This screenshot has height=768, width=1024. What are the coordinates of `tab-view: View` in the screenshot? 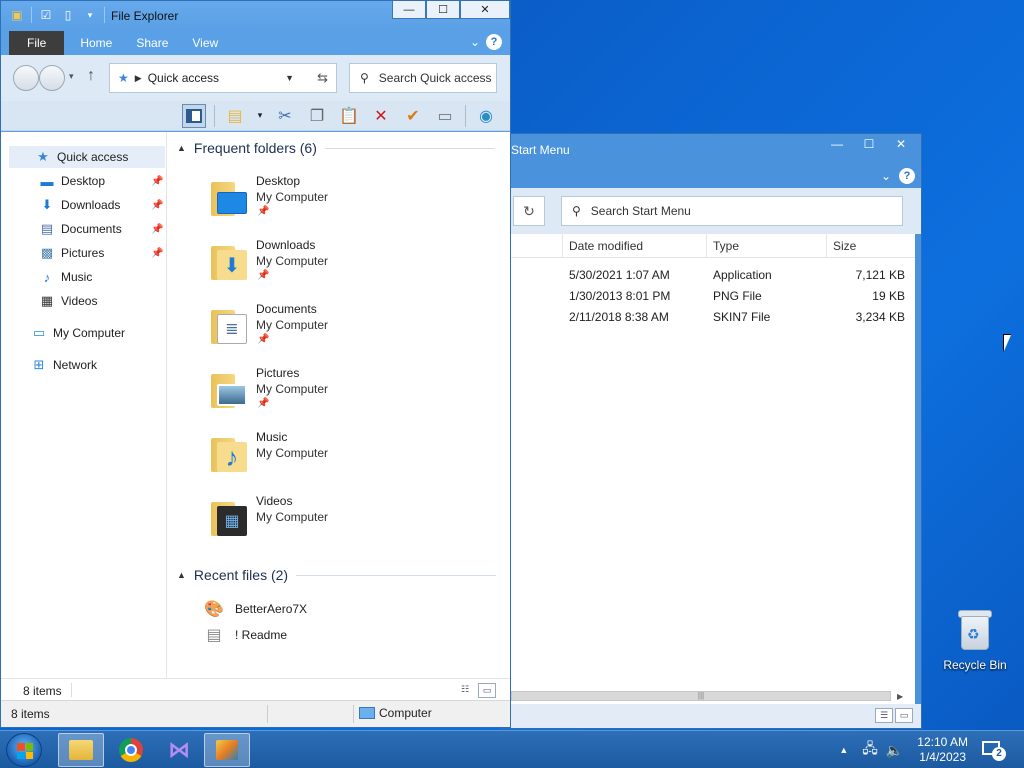 It's located at (205, 43).